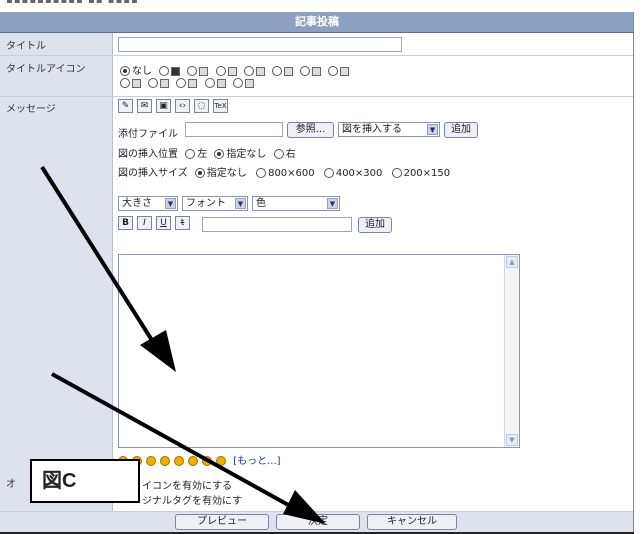 This screenshot has width=642, height=534. Describe the element at coordinates (461, 130) in the screenshot. I see `attach-add-button: 追加` at that location.